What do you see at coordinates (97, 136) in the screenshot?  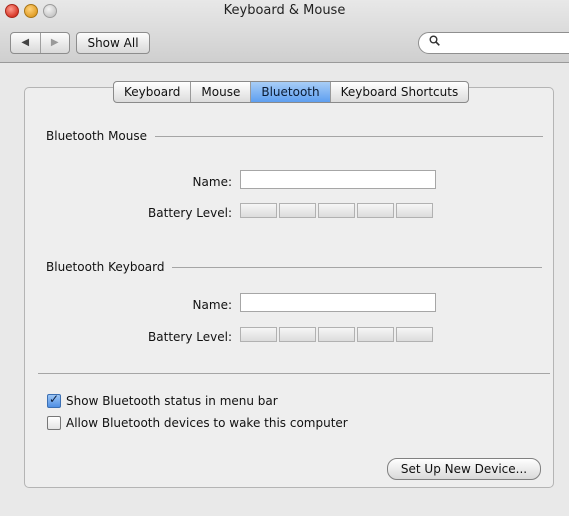 I see `mouse-heading-label: Bluetooth Mouse` at bounding box center [97, 136].